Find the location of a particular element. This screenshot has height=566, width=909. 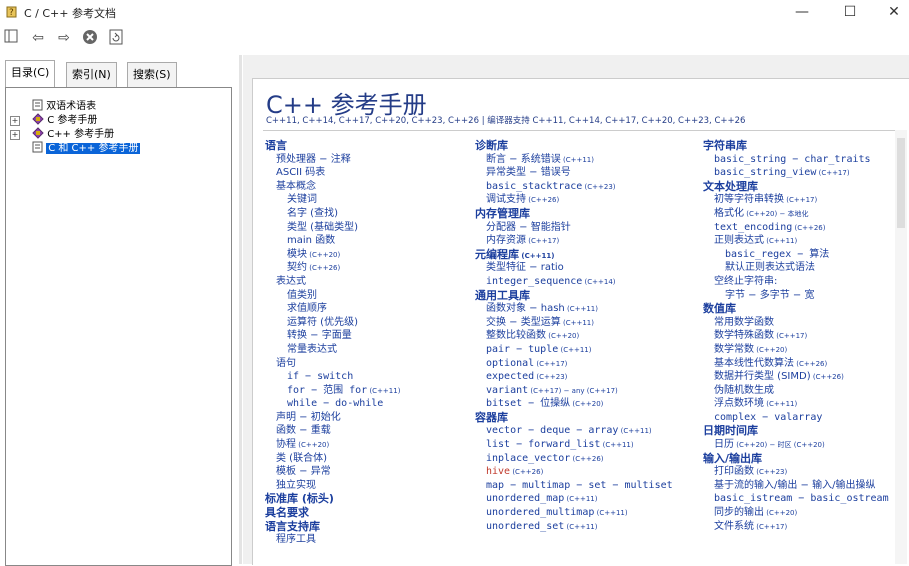

reference-link: basic_istream − basic_ostream is located at coordinates (796, 499).